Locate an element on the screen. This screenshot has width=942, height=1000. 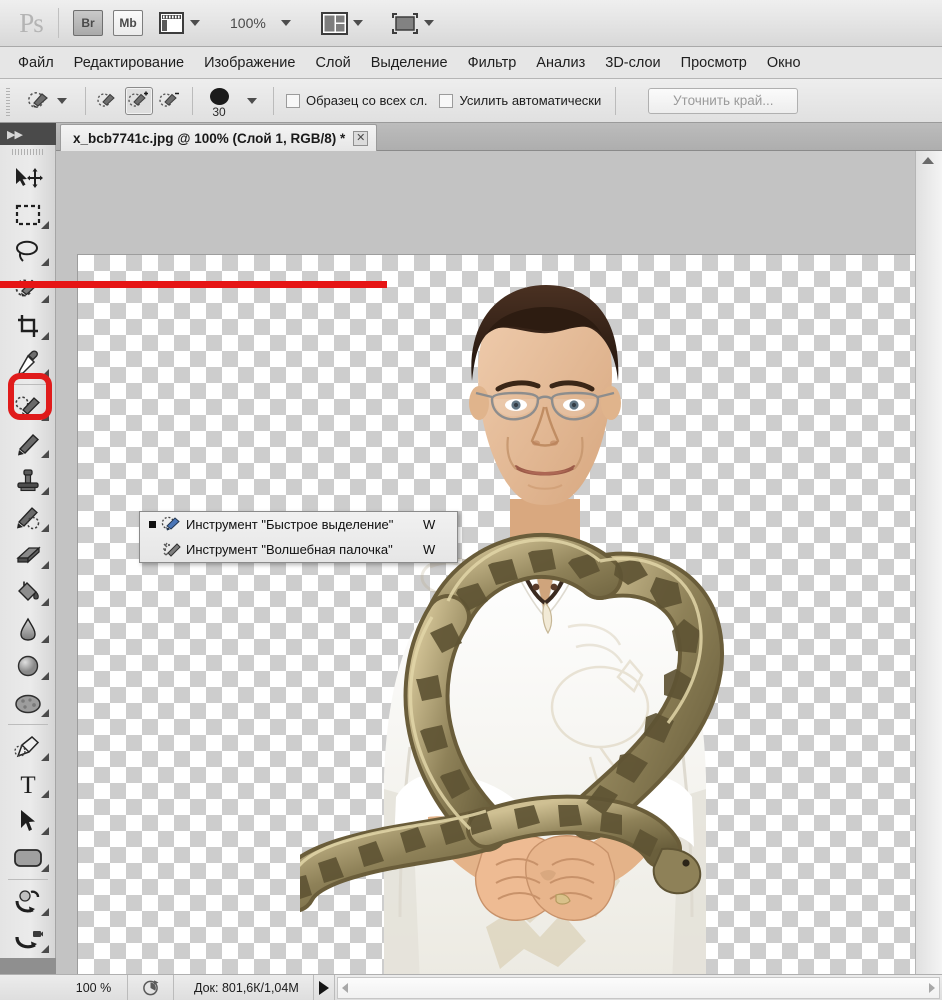
paint-bucket-icon is located at coordinates (28, 591).